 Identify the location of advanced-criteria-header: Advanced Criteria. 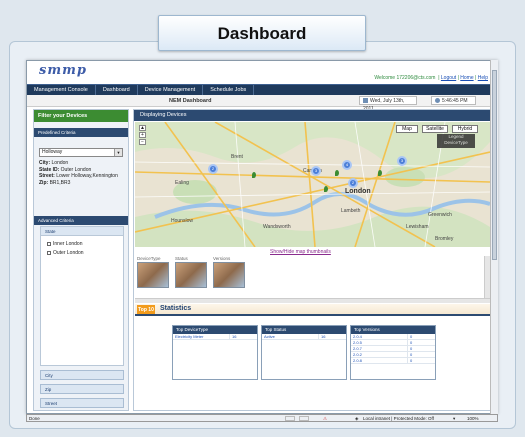
(81, 220).